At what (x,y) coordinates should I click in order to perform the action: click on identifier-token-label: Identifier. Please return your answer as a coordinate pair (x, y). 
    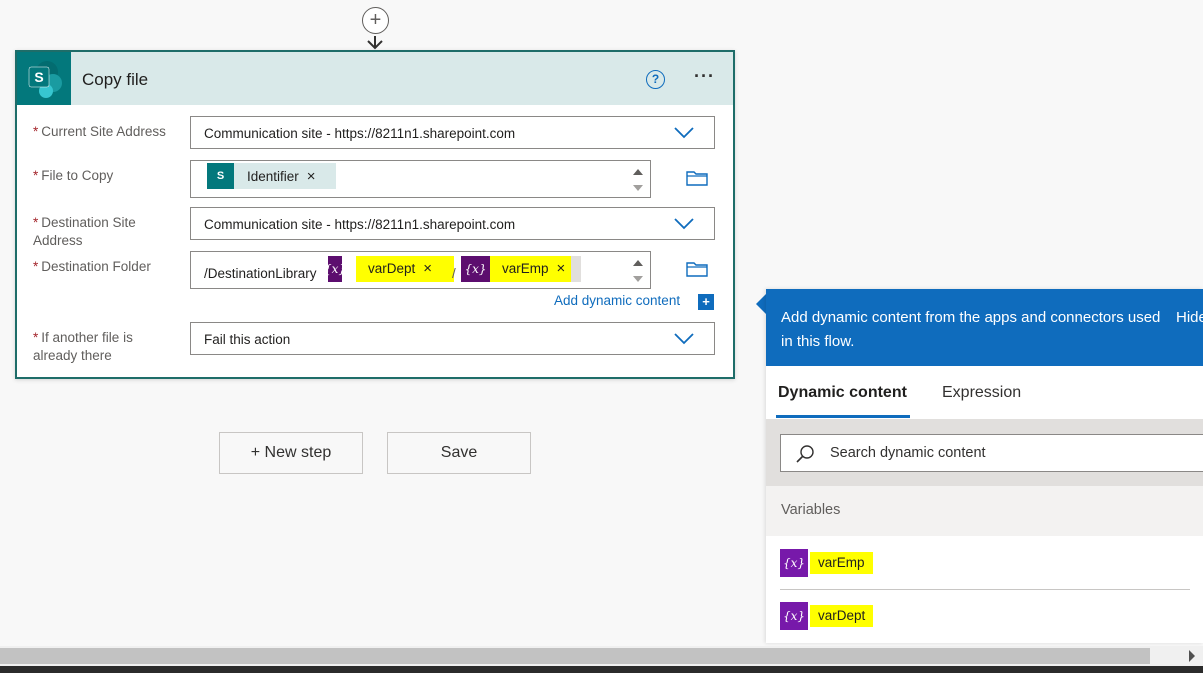
    Looking at the image, I should click on (273, 176).